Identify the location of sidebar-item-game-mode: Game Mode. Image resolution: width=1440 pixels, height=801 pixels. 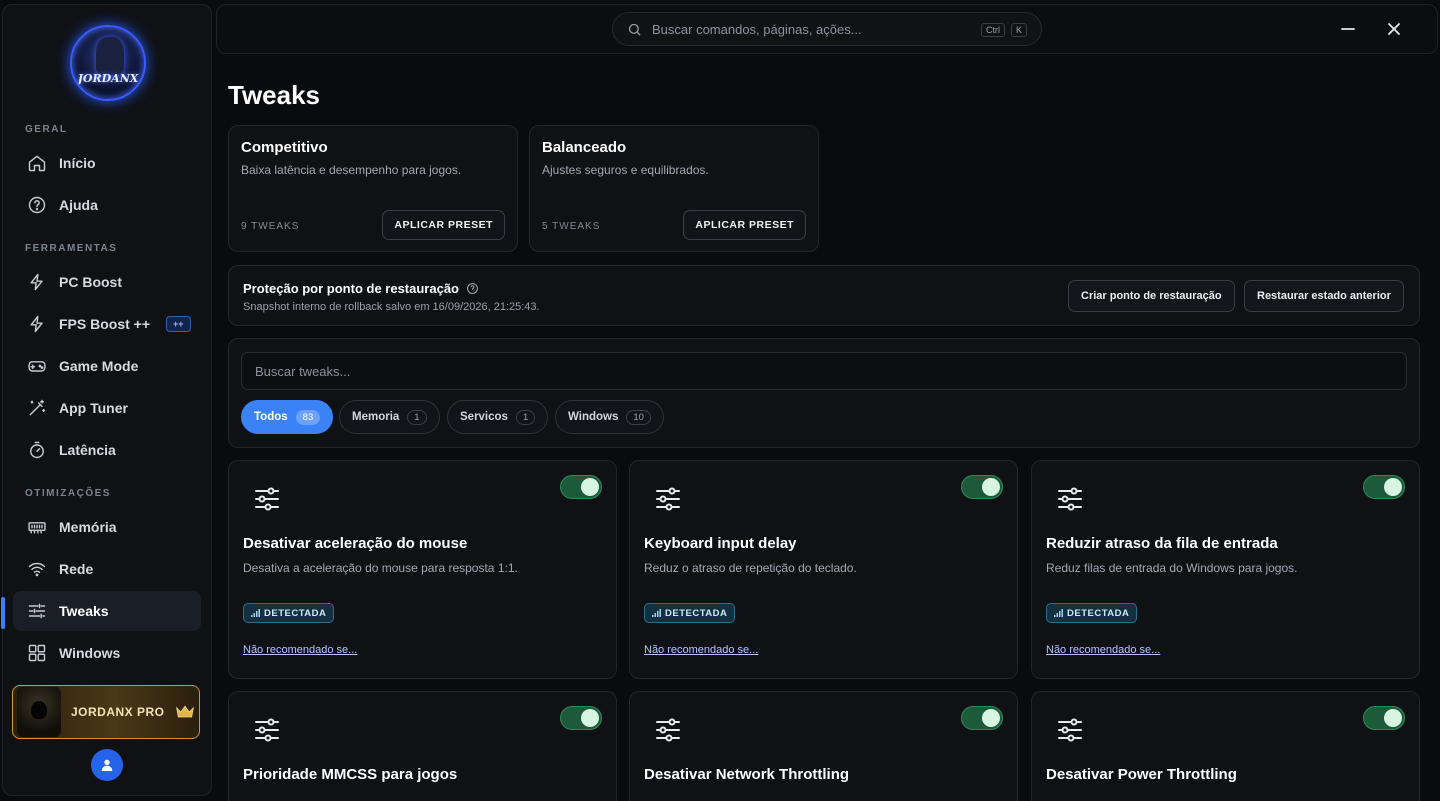
(107, 366).